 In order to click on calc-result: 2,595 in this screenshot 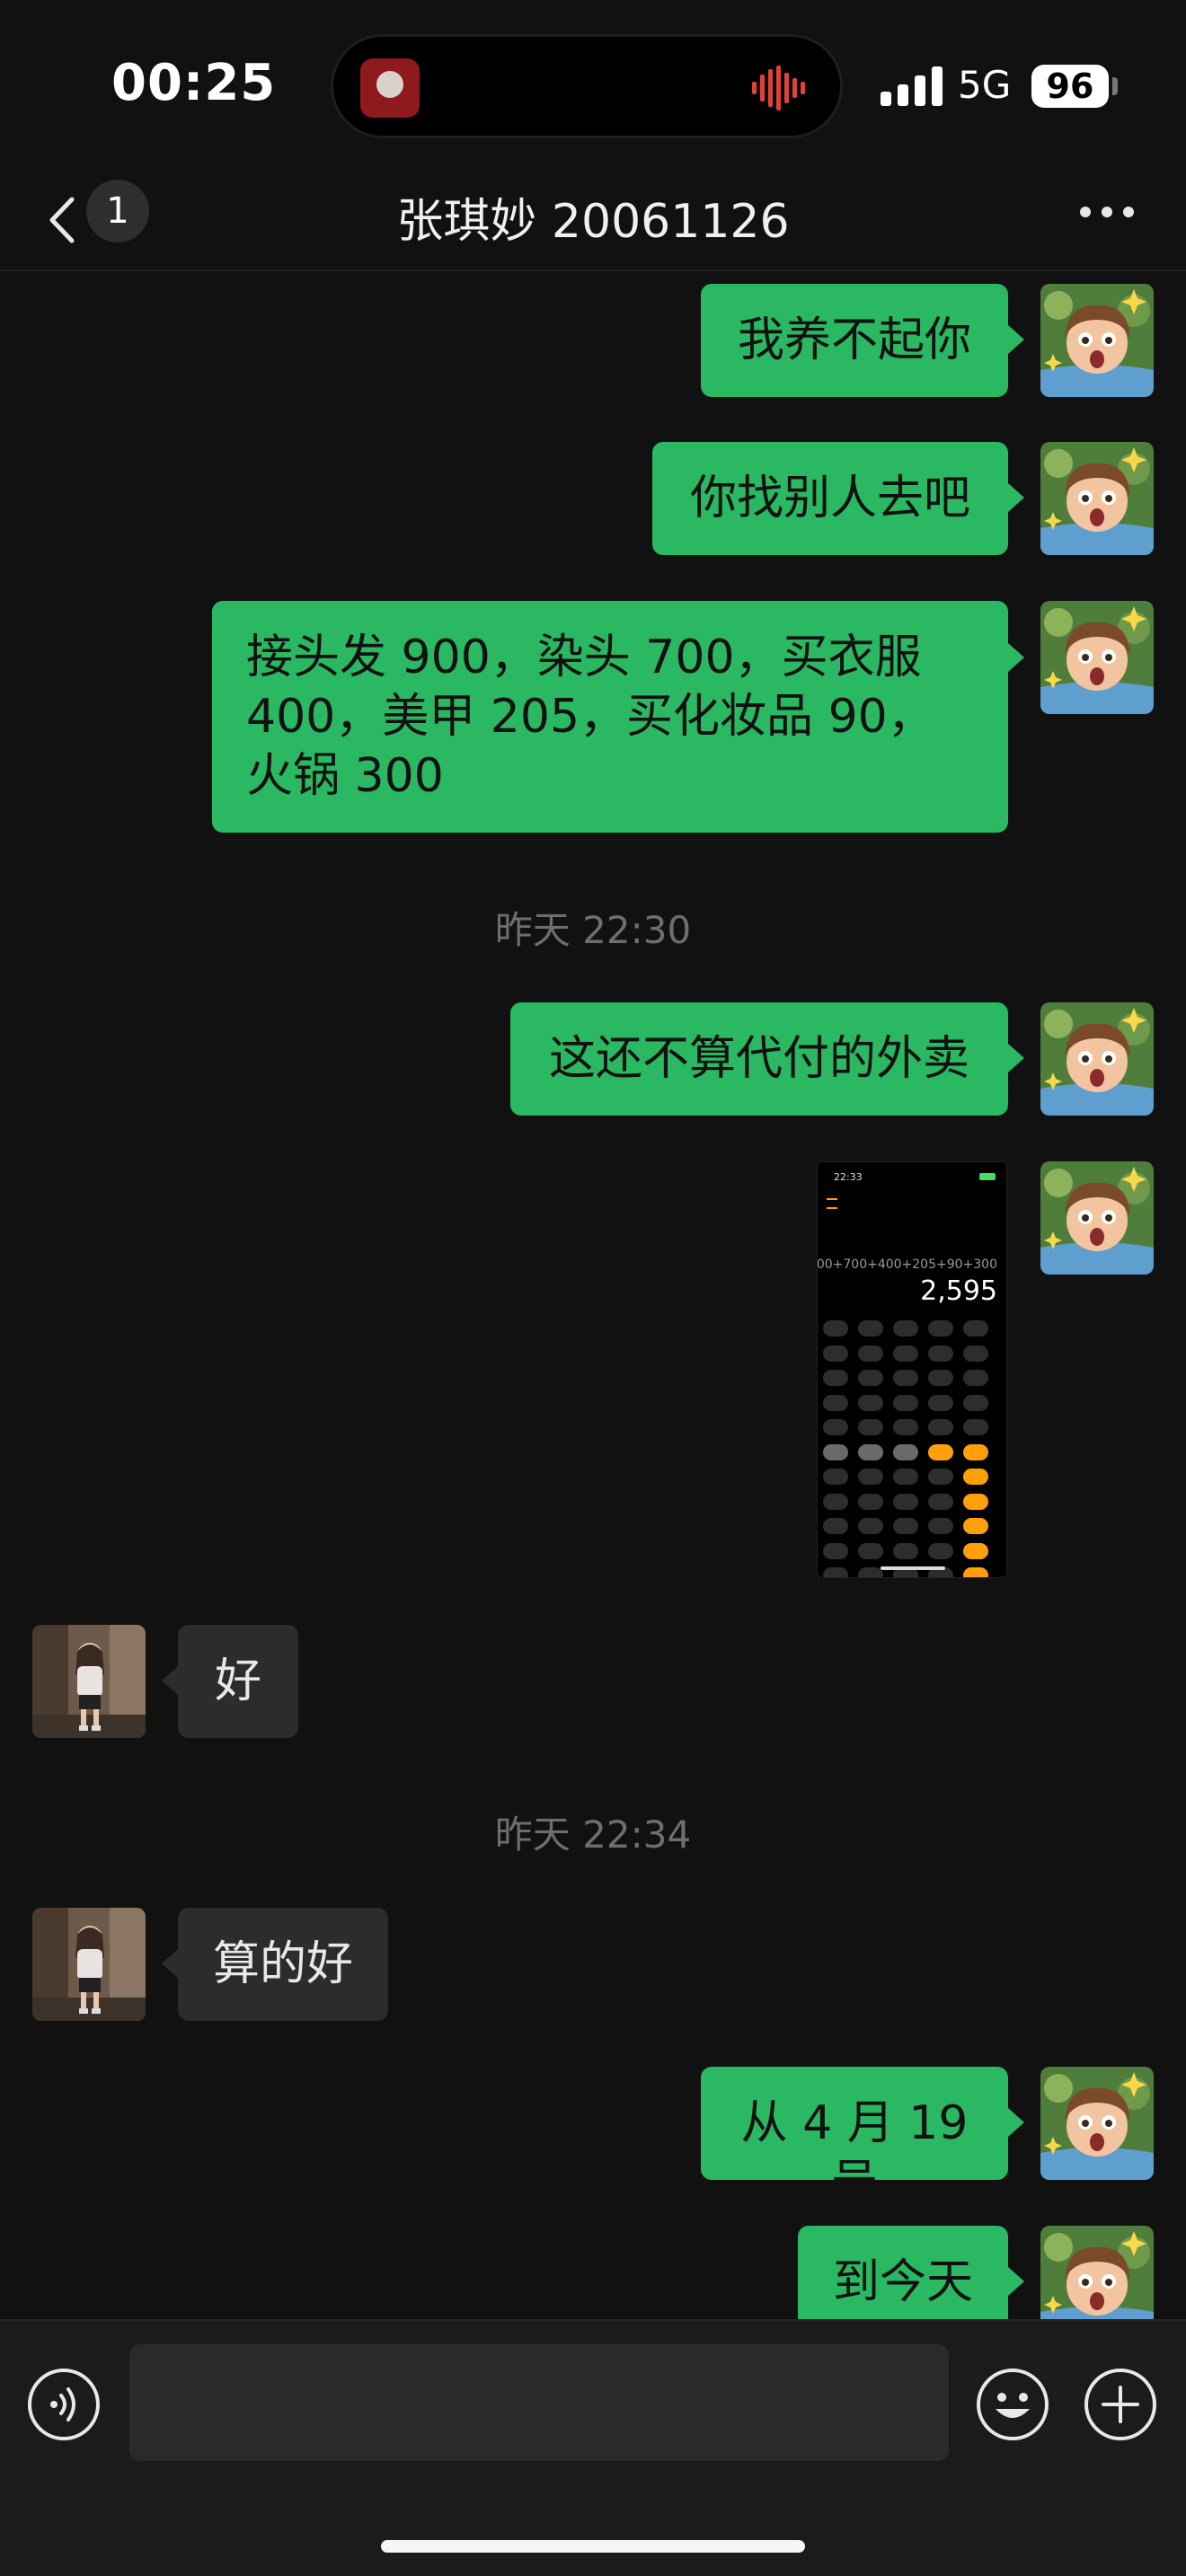, I will do `click(958, 1291)`.